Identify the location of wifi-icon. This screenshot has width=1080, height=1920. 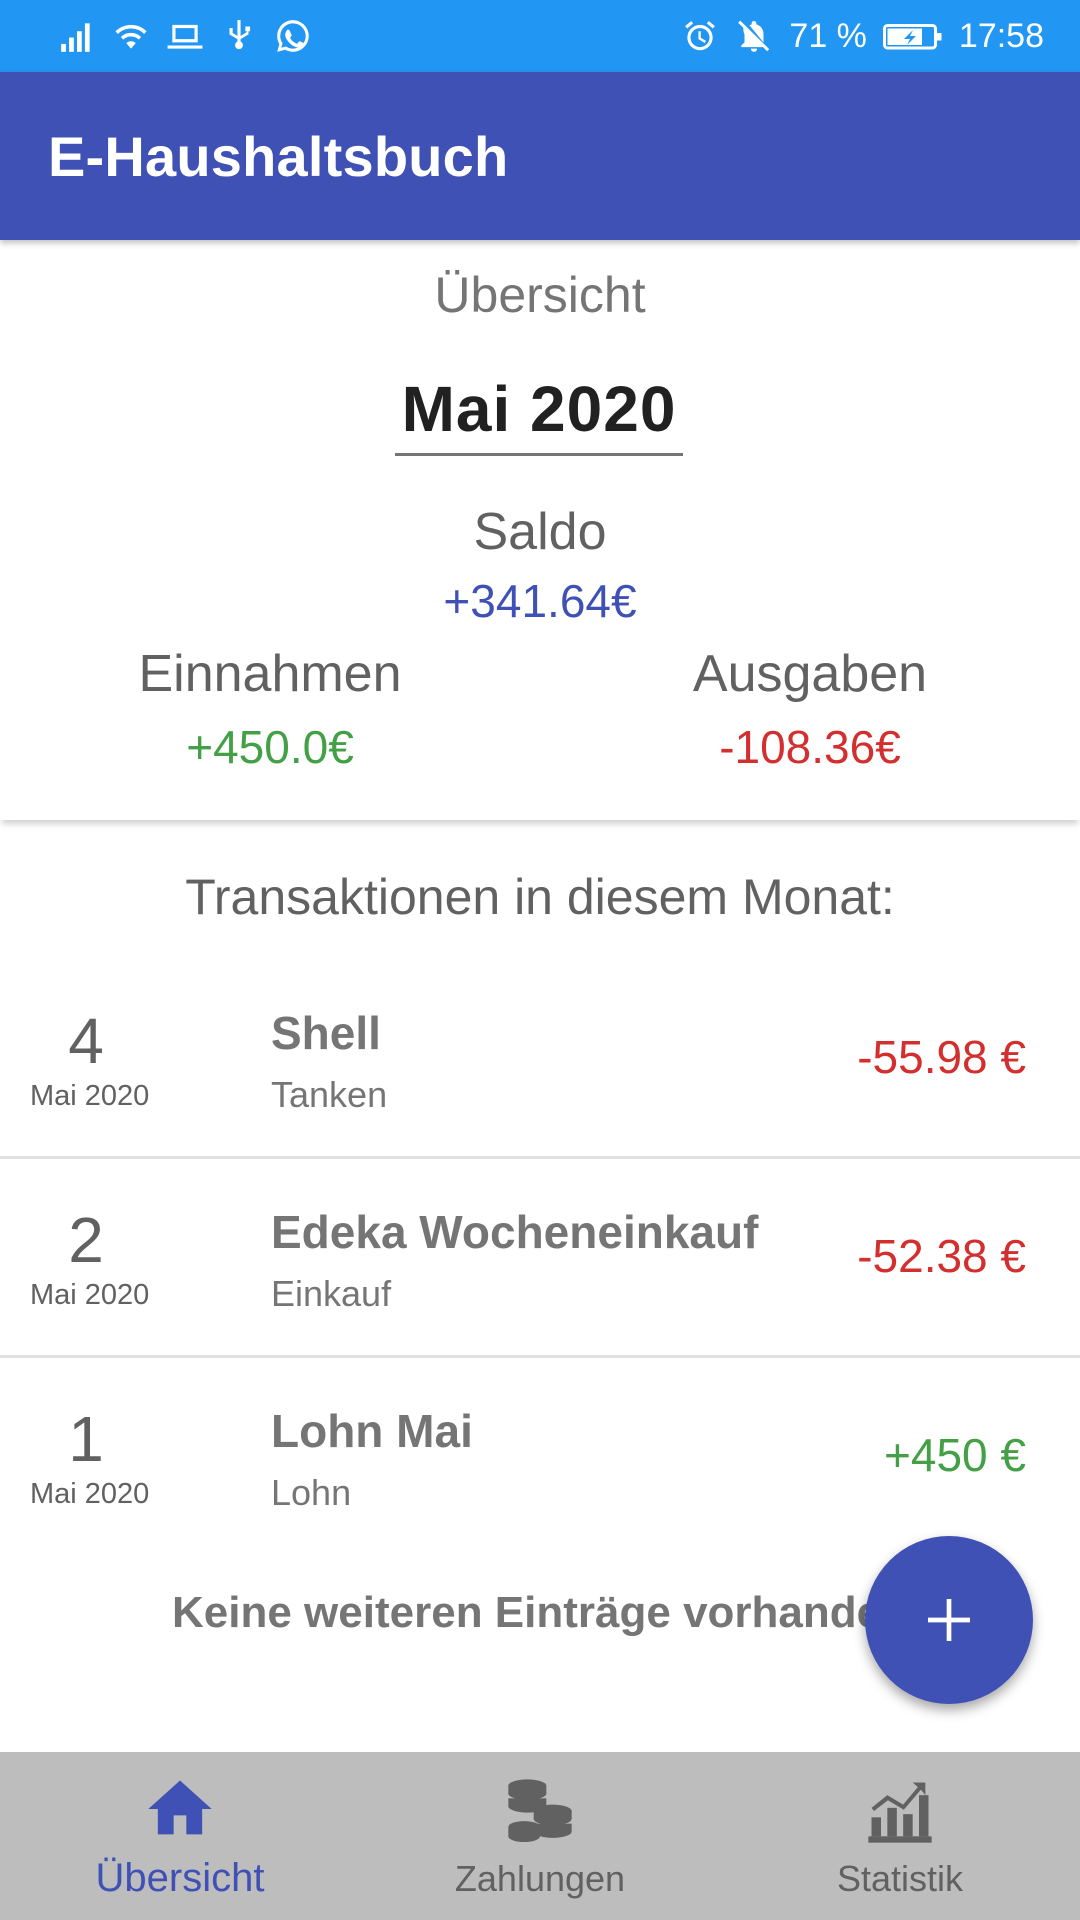
(131, 36).